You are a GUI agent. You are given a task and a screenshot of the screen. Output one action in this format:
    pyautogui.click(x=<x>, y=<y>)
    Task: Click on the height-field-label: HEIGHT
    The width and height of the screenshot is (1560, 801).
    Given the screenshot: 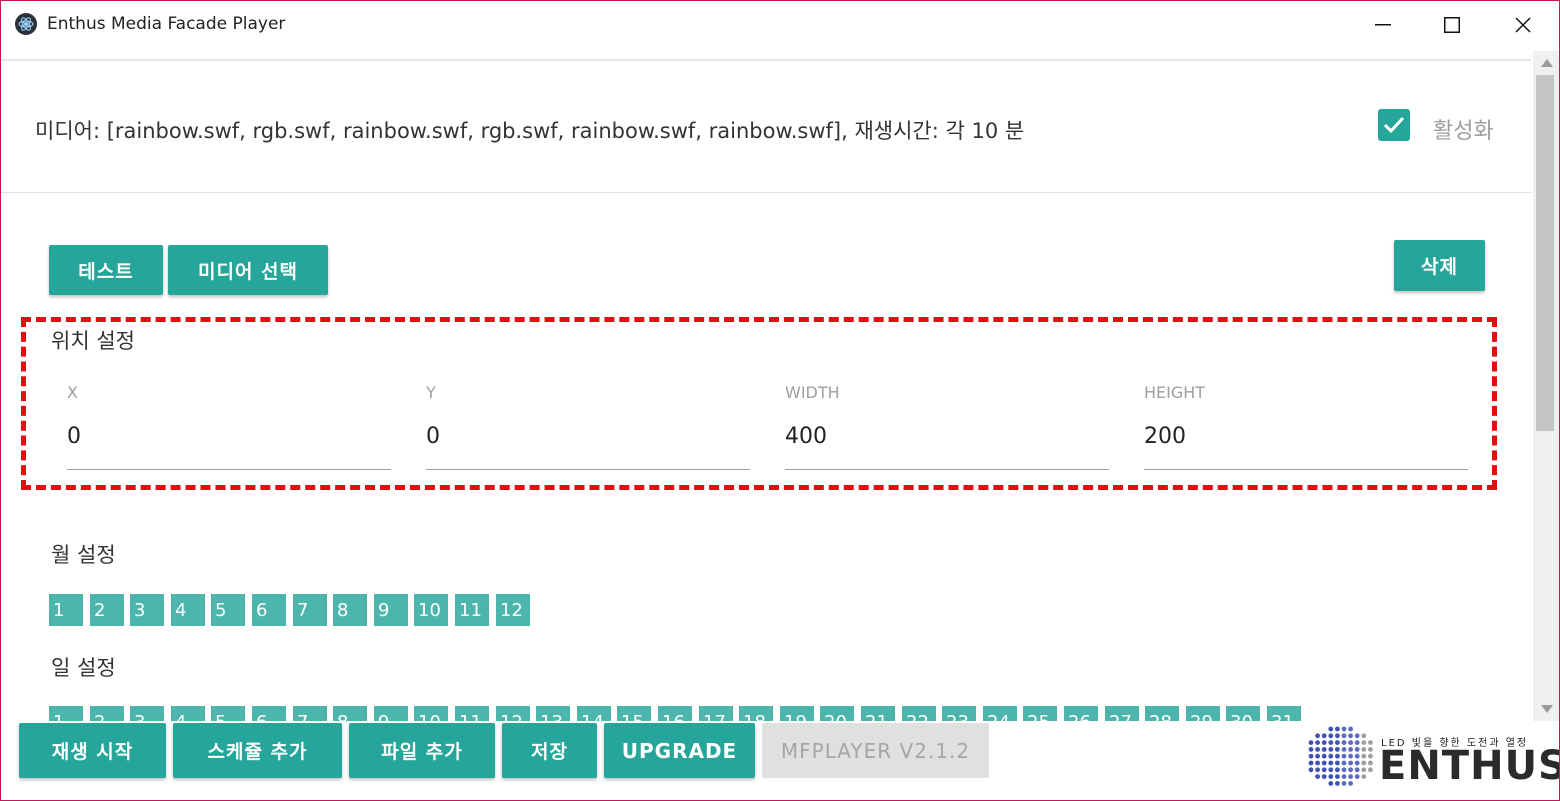 What is the action you would take?
    pyautogui.click(x=1175, y=392)
    